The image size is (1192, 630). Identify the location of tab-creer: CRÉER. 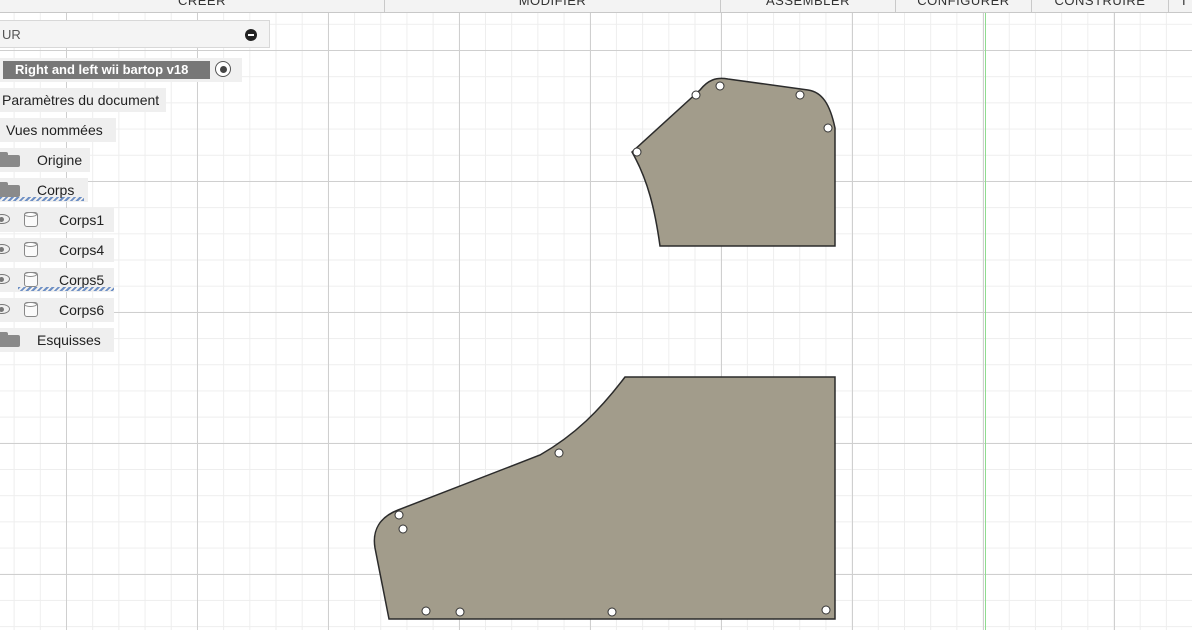
(202, 6).